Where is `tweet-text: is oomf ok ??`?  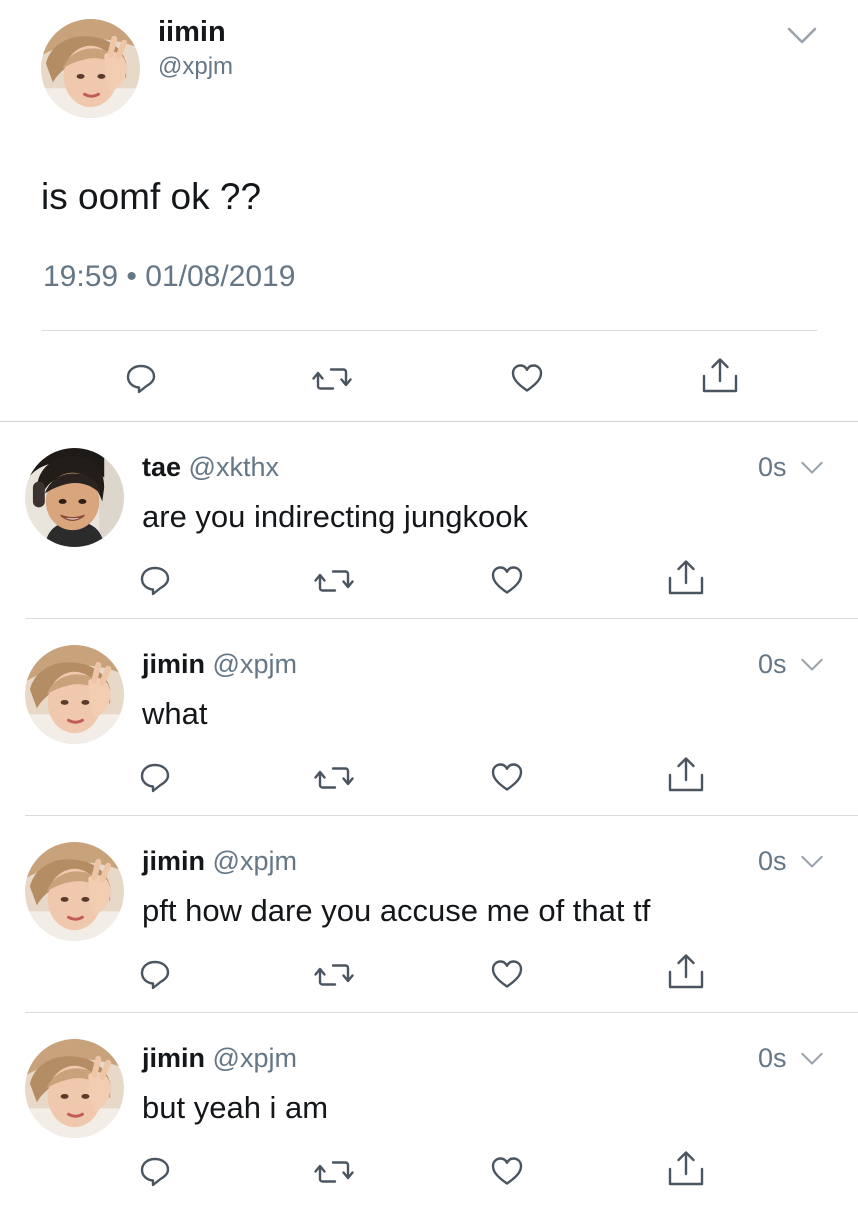
tweet-text: is oomf ok ?? is located at coordinates (151, 196).